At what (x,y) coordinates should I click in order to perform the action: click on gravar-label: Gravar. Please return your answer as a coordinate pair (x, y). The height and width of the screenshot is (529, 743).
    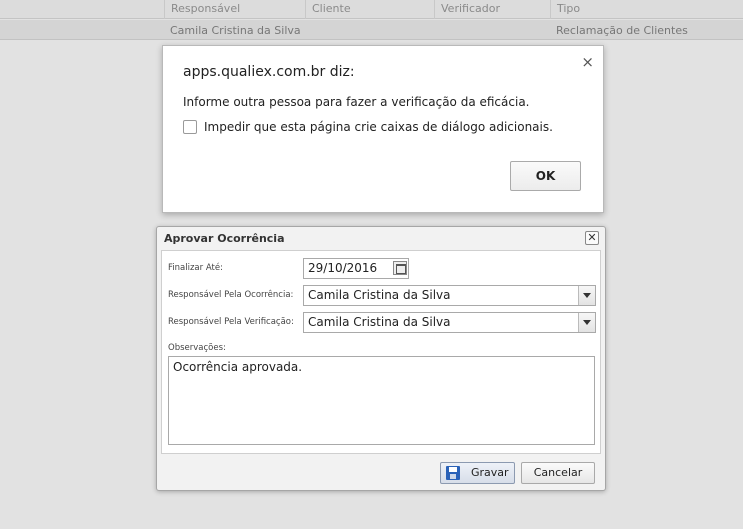
    Looking at the image, I should click on (490, 472).